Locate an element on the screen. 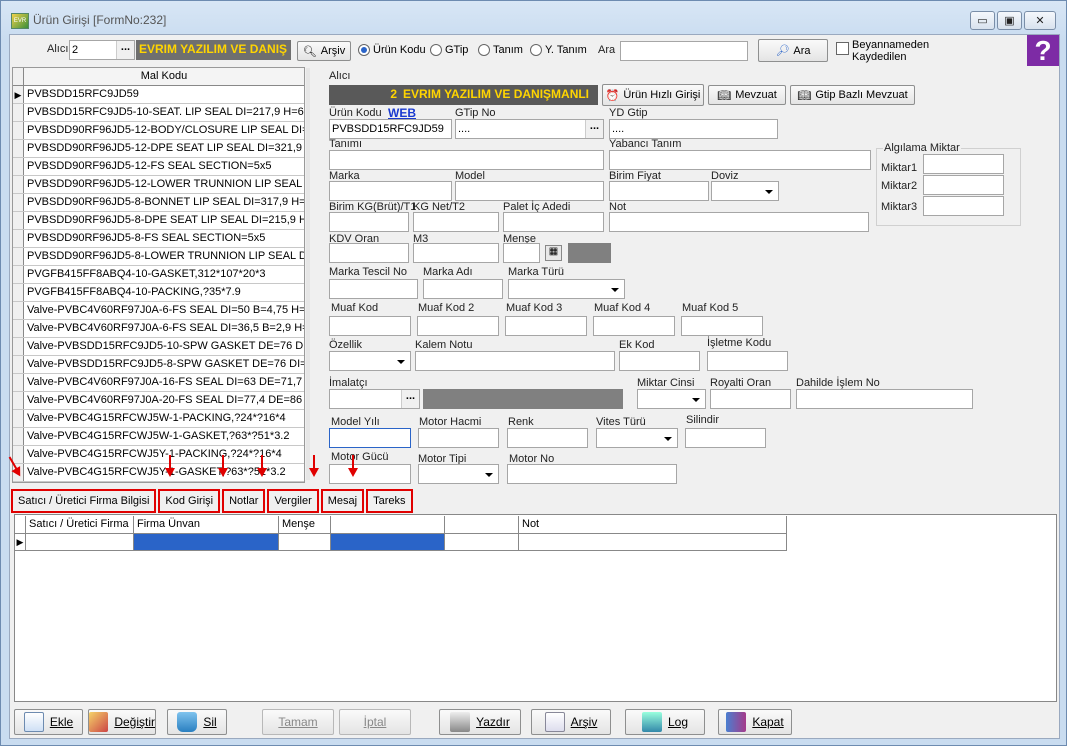 This screenshot has width=1067, height=746. grid-row: PVBSDD90RF96JD5-12-FS SEAL SECTION=5x5 is located at coordinates (158, 167).